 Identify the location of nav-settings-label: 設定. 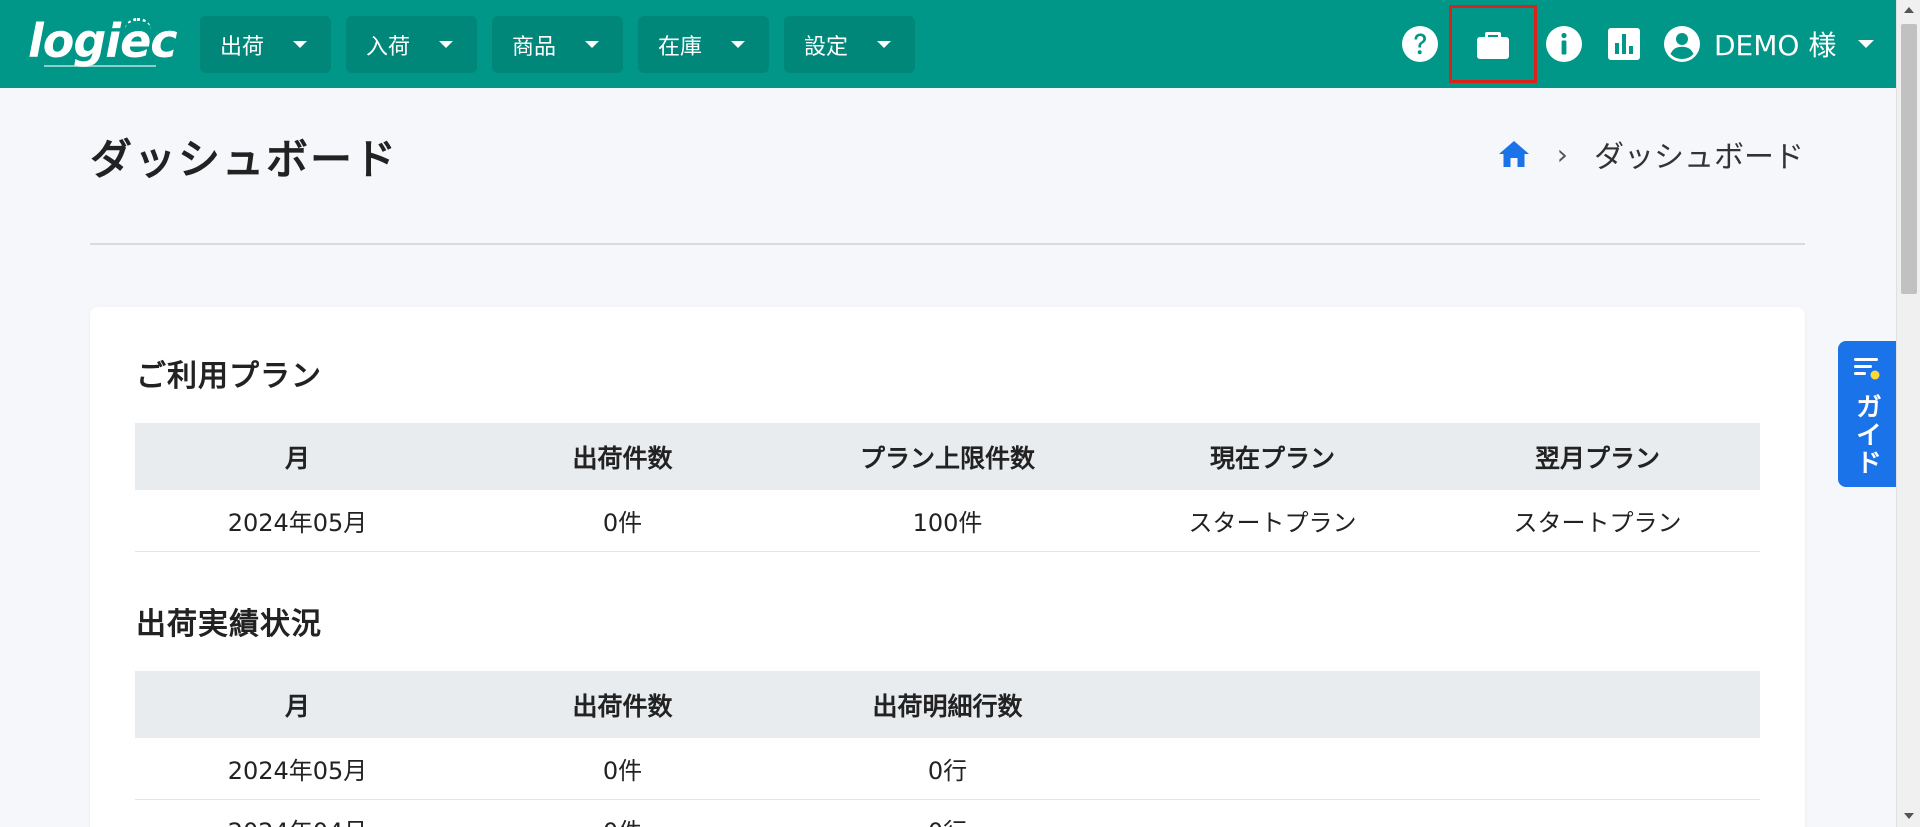
(826, 47).